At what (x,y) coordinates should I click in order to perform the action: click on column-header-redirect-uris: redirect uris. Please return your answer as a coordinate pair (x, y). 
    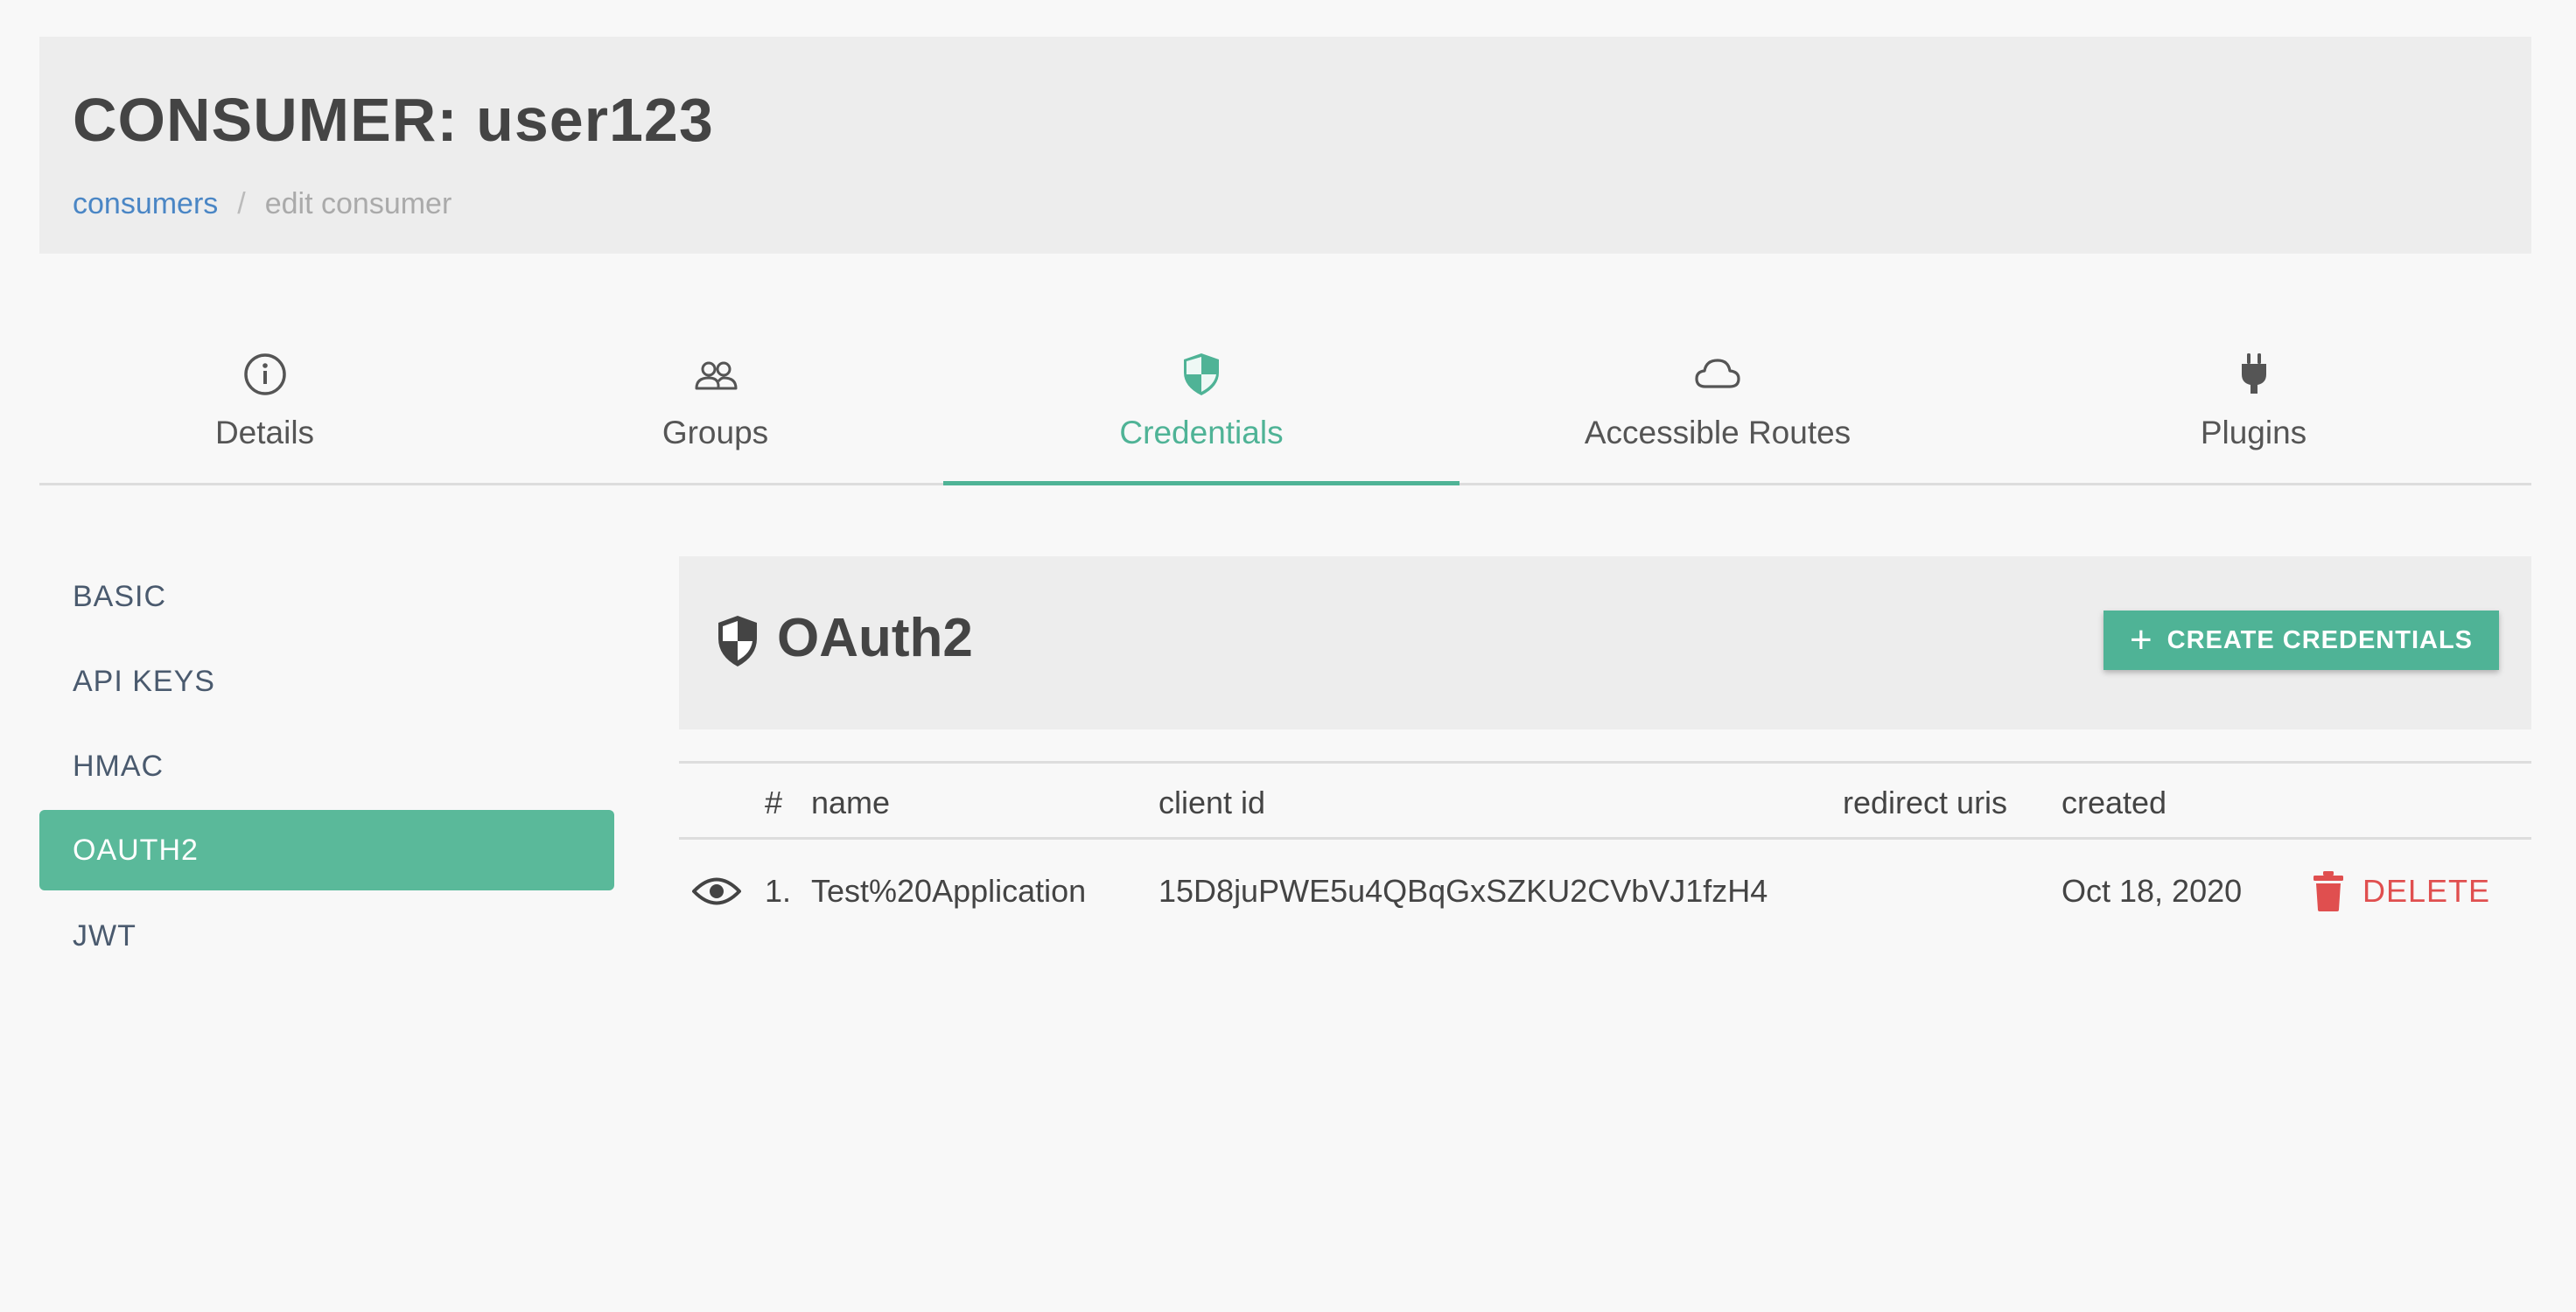
    Looking at the image, I should click on (1925, 803).